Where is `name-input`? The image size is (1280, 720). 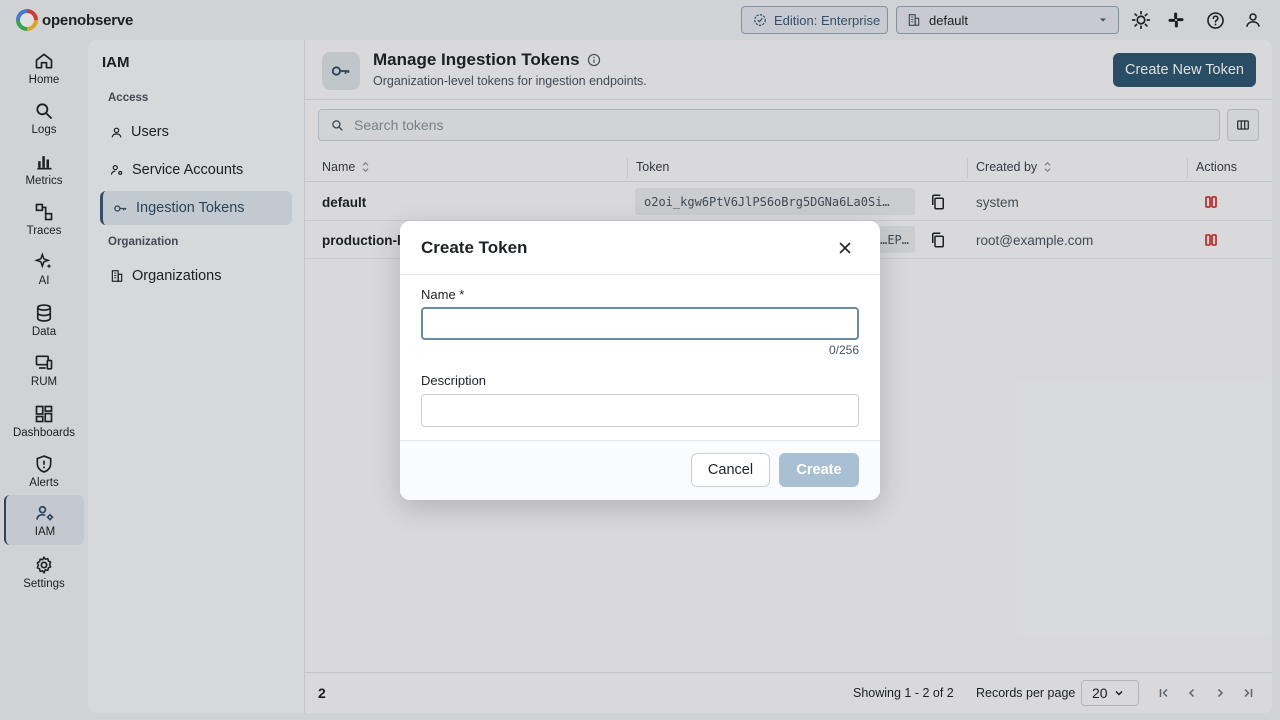
name-input is located at coordinates (640, 323).